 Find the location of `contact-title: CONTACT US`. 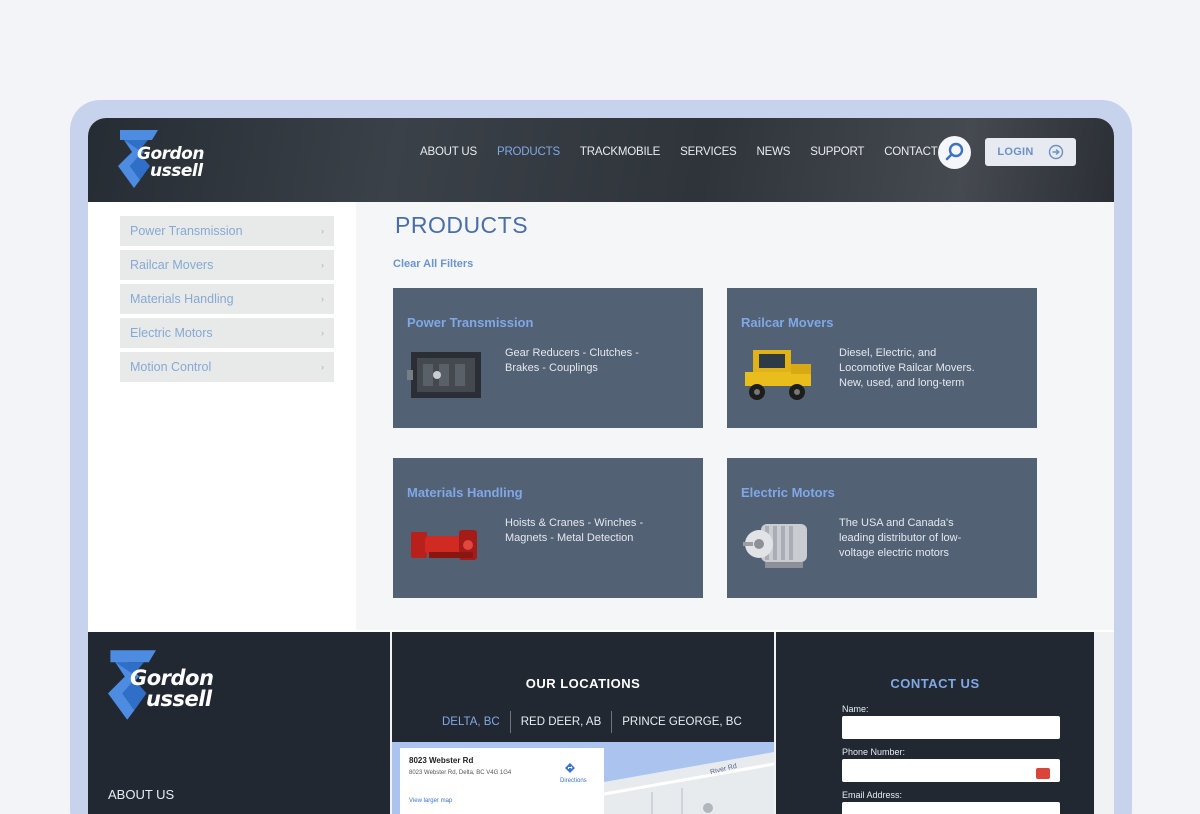

contact-title: CONTACT US is located at coordinates (935, 683).